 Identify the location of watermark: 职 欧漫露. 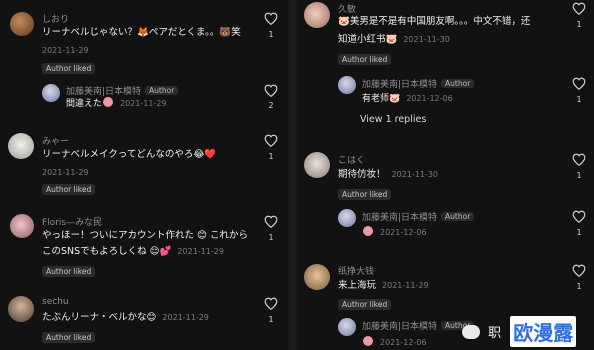
(519, 331).